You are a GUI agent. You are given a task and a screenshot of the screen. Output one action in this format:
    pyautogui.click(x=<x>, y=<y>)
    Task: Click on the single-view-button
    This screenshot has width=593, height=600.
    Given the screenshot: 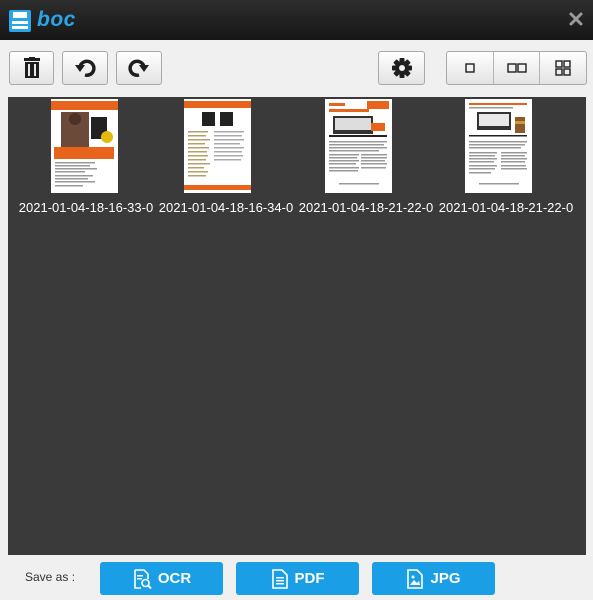 What is the action you would take?
    pyautogui.click(x=470, y=68)
    